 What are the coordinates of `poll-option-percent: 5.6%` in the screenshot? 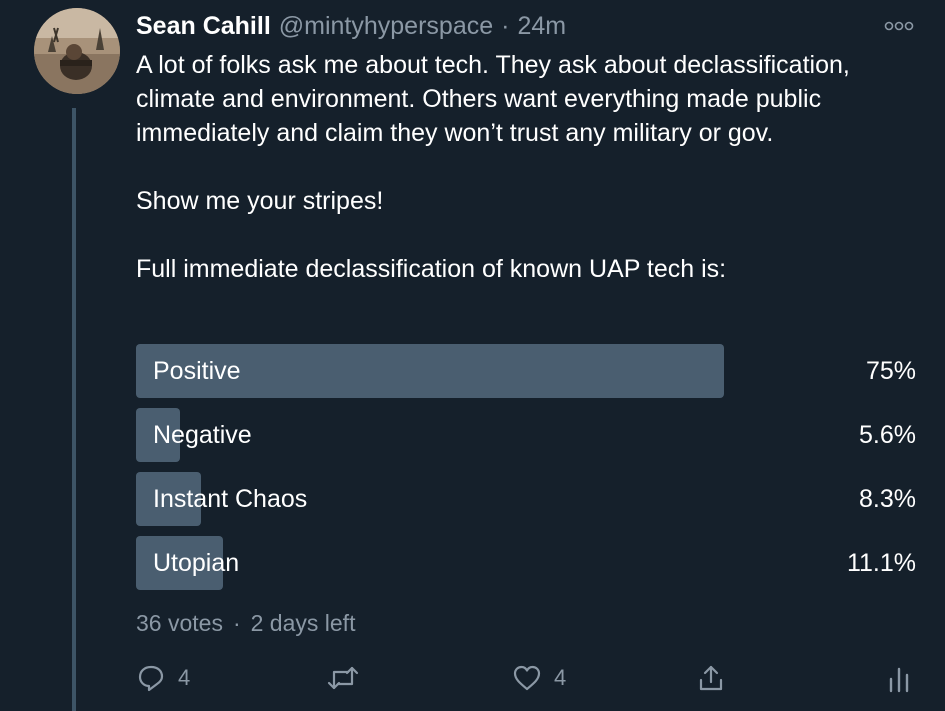 It's located at (887, 435).